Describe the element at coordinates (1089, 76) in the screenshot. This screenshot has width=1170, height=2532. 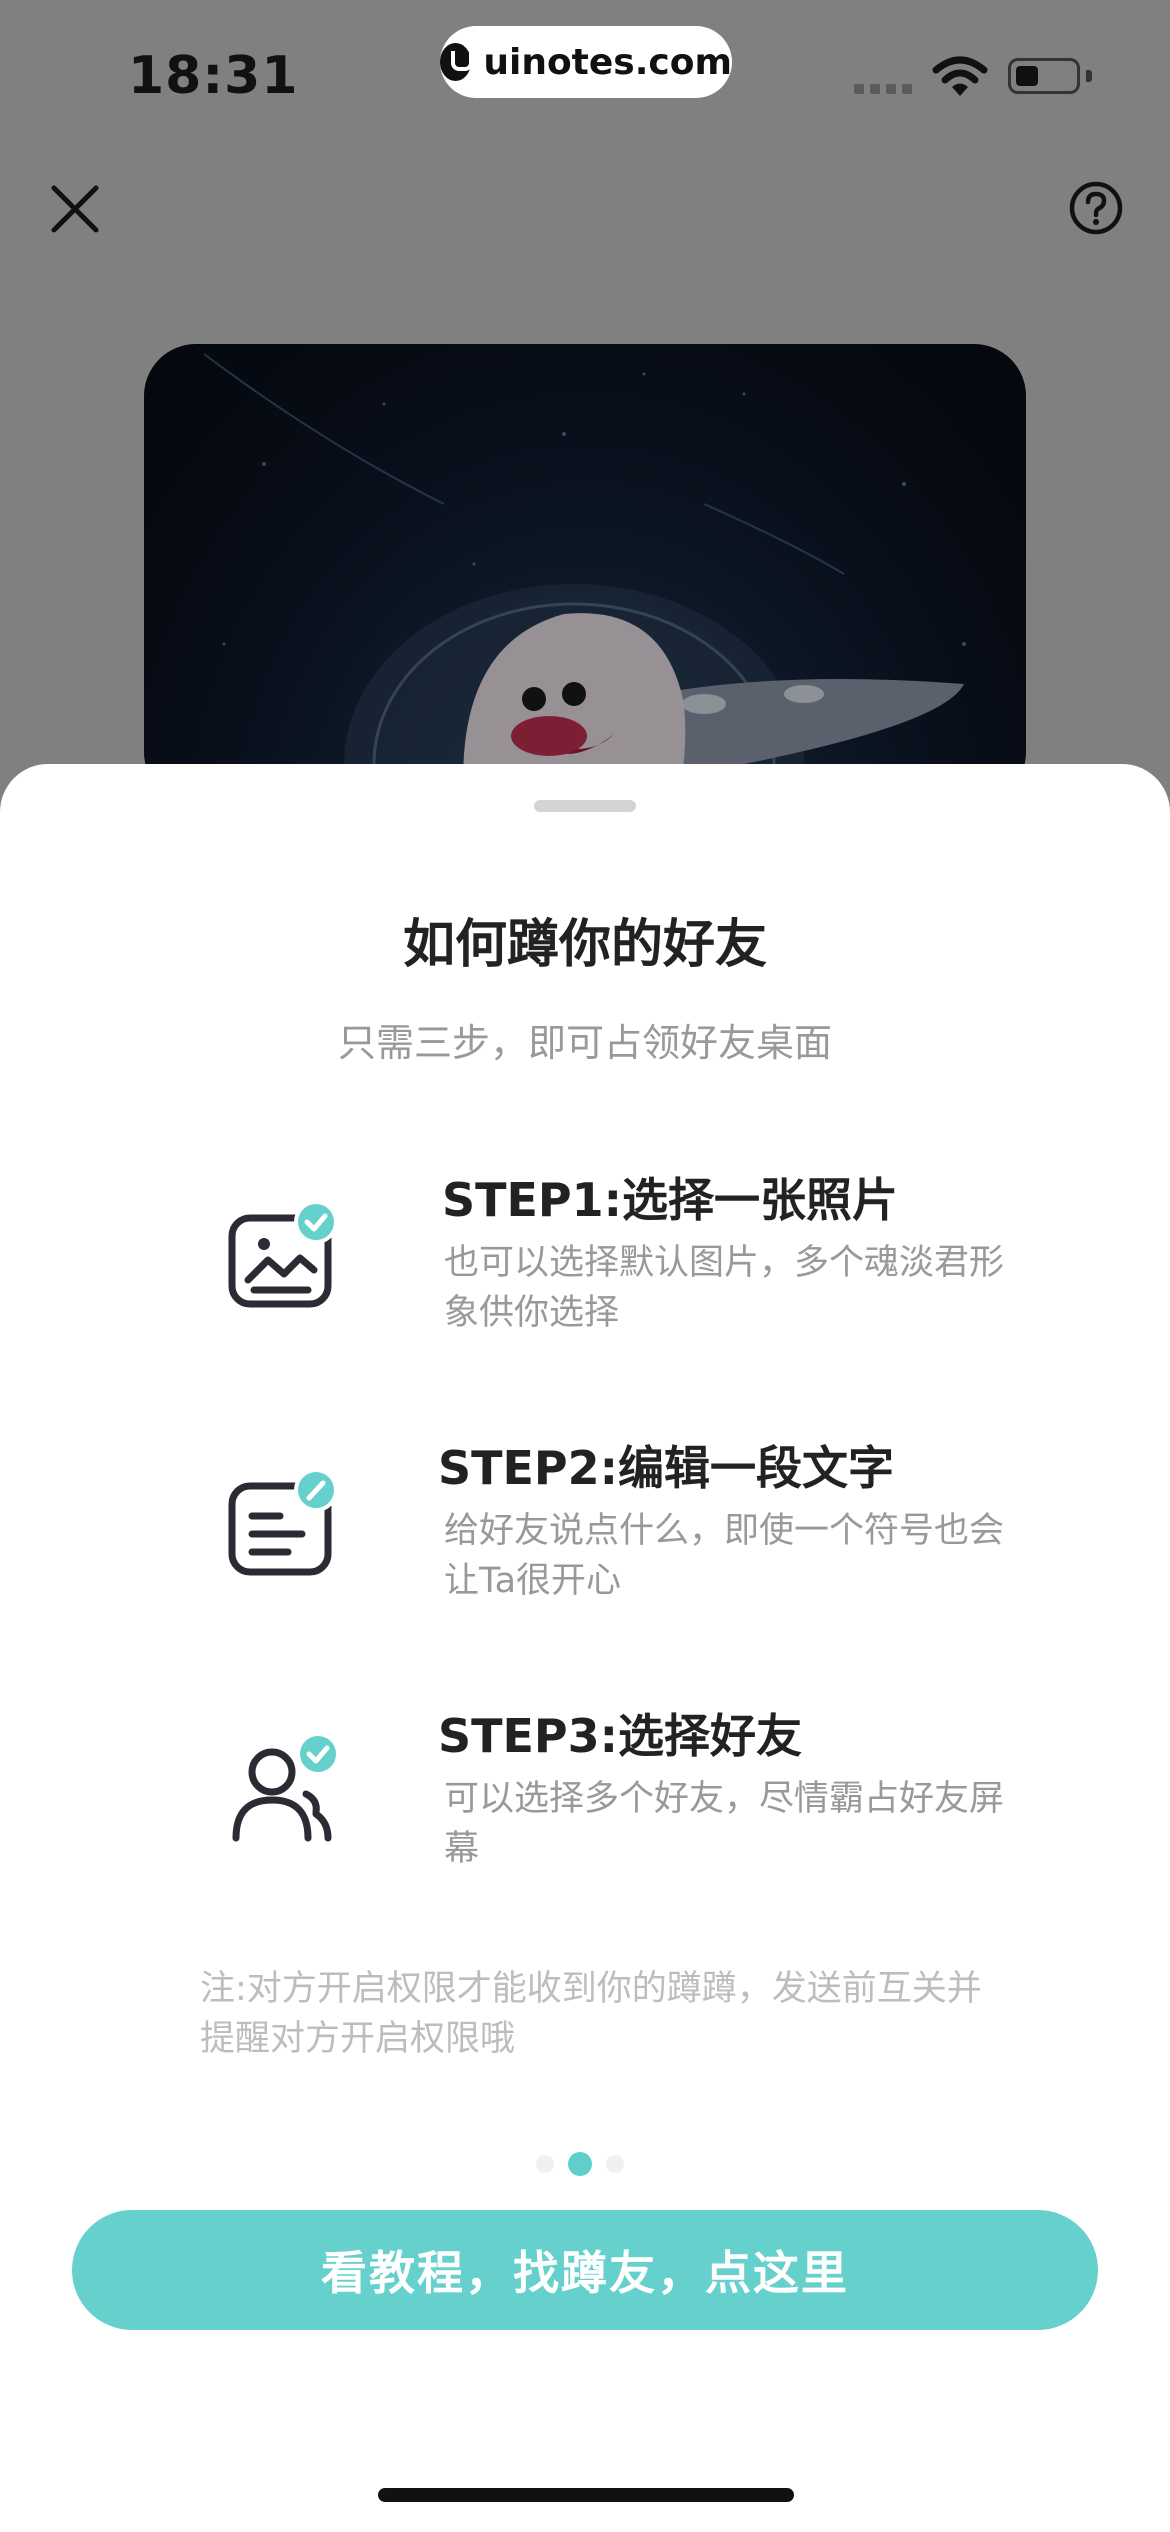
I see `battery-cap` at that location.